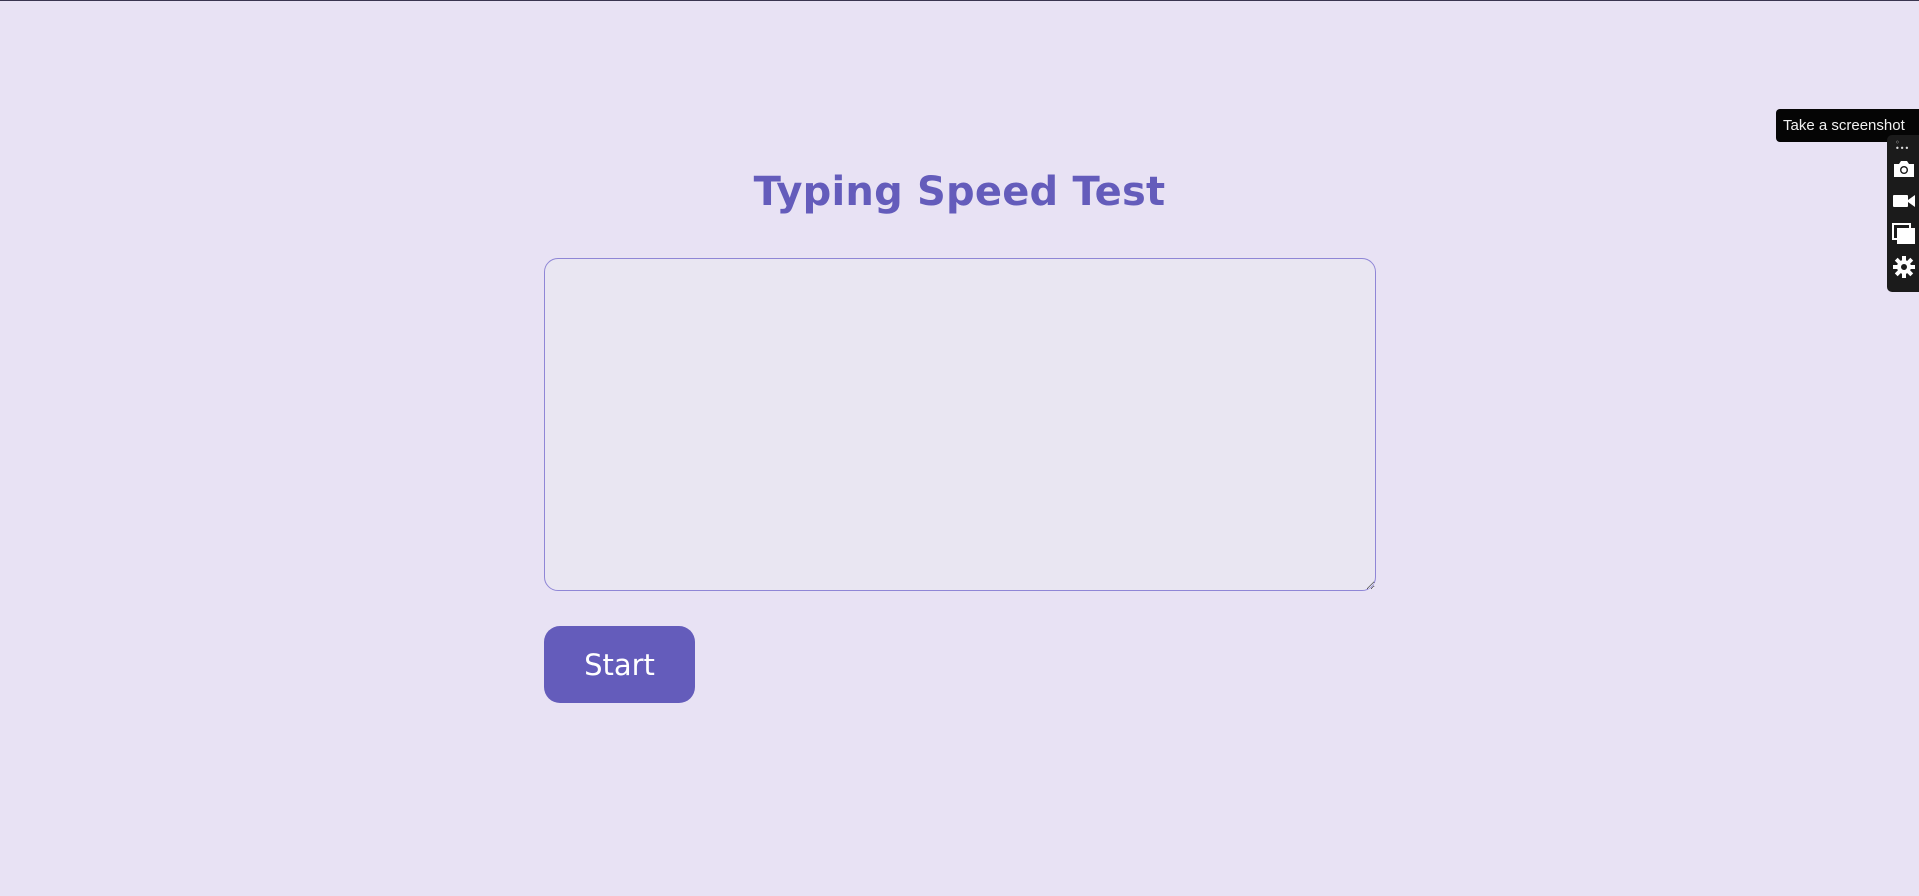  What do you see at coordinates (619, 664) in the screenshot?
I see `start-button: Start` at bounding box center [619, 664].